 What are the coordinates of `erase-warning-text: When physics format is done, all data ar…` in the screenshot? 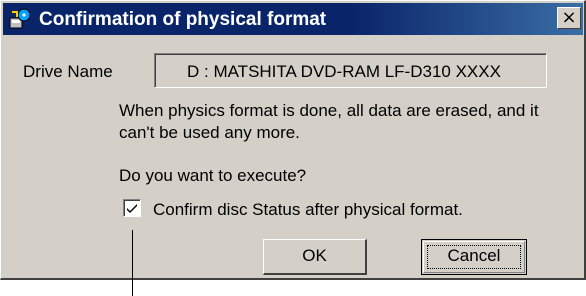 It's located at (329, 121).